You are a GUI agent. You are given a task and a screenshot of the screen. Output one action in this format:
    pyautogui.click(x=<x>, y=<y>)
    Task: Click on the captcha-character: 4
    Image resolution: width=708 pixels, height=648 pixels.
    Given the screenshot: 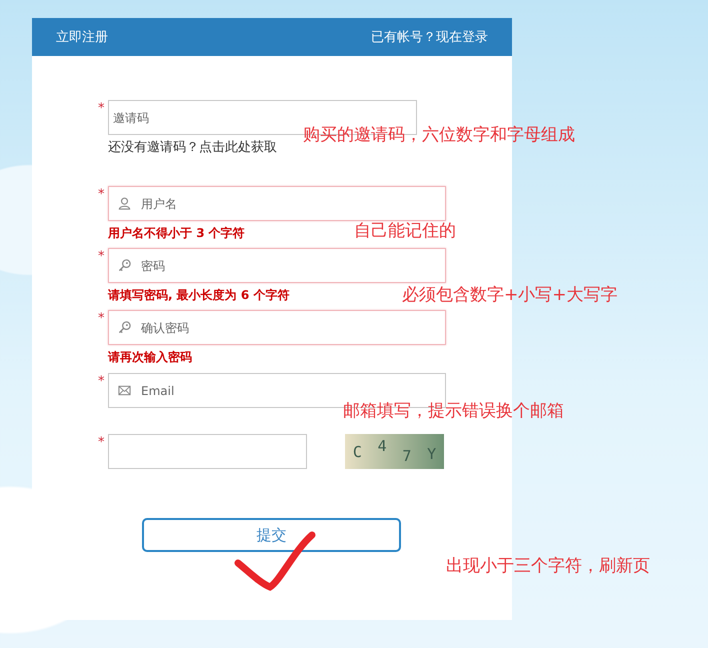 What is the action you would take?
    pyautogui.click(x=382, y=445)
    